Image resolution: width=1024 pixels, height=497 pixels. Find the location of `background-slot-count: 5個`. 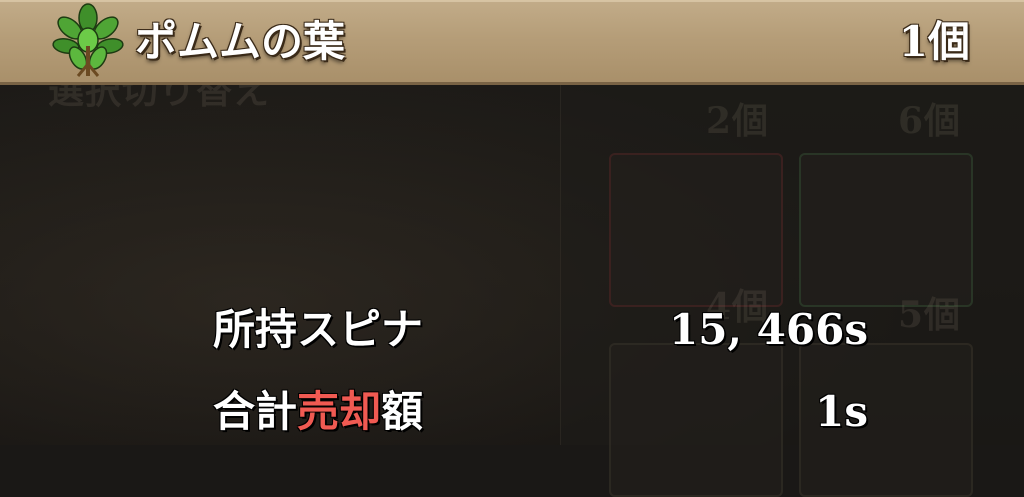

background-slot-count: 5個 is located at coordinates (930, 315).